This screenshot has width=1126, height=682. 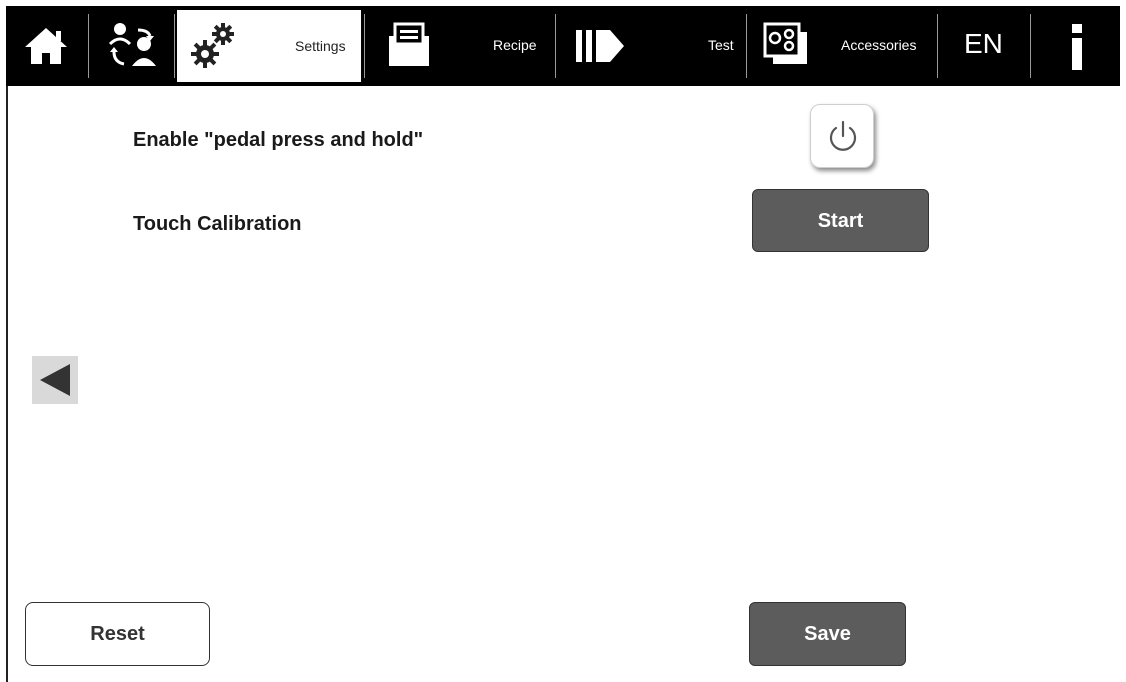 I want to click on nav-home, so click(x=46, y=46).